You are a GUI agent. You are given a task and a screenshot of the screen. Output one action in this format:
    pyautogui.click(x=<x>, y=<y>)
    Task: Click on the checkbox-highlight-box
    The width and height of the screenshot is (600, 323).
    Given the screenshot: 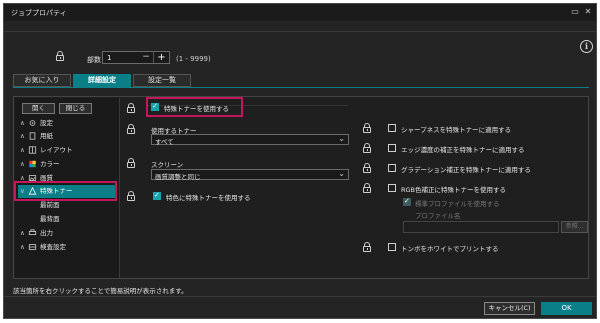 What is the action you would take?
    pyautogui.click(x=194, y=107)
    